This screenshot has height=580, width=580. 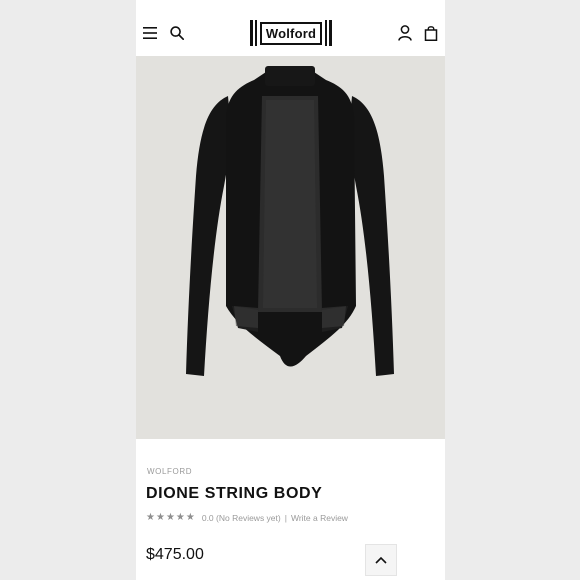 I want to click on rating-stars: ★ ★ ★ ★ ★, so click(x=171, y=518).